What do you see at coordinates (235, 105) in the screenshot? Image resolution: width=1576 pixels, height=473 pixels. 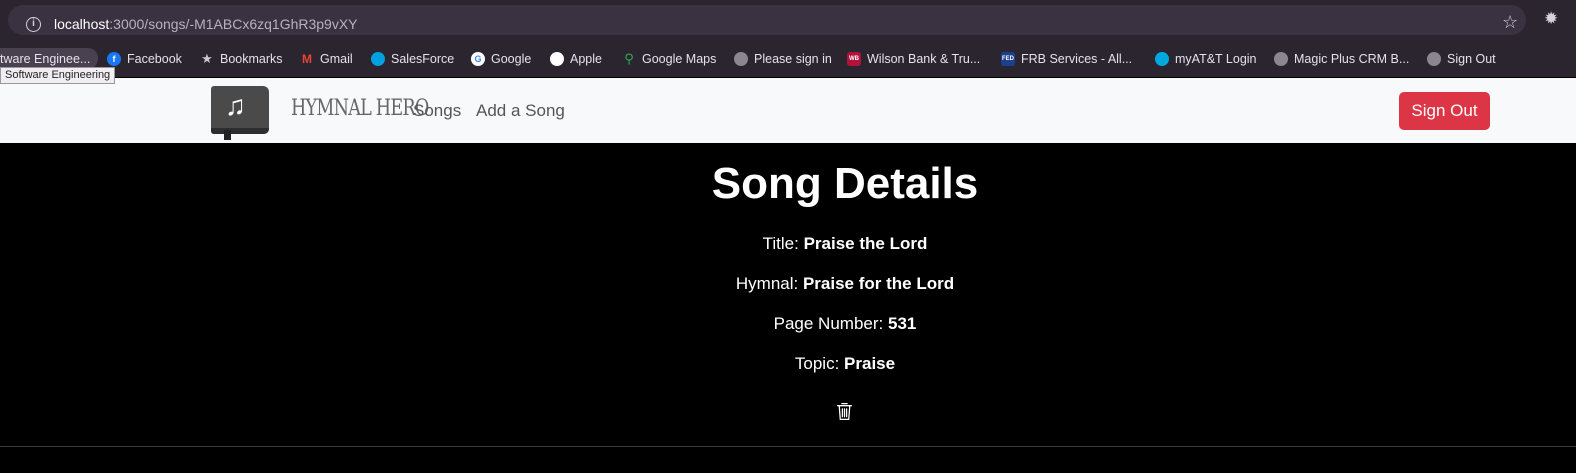 I see `music-notes-icon: ♫` at bounding box center [235, 105].